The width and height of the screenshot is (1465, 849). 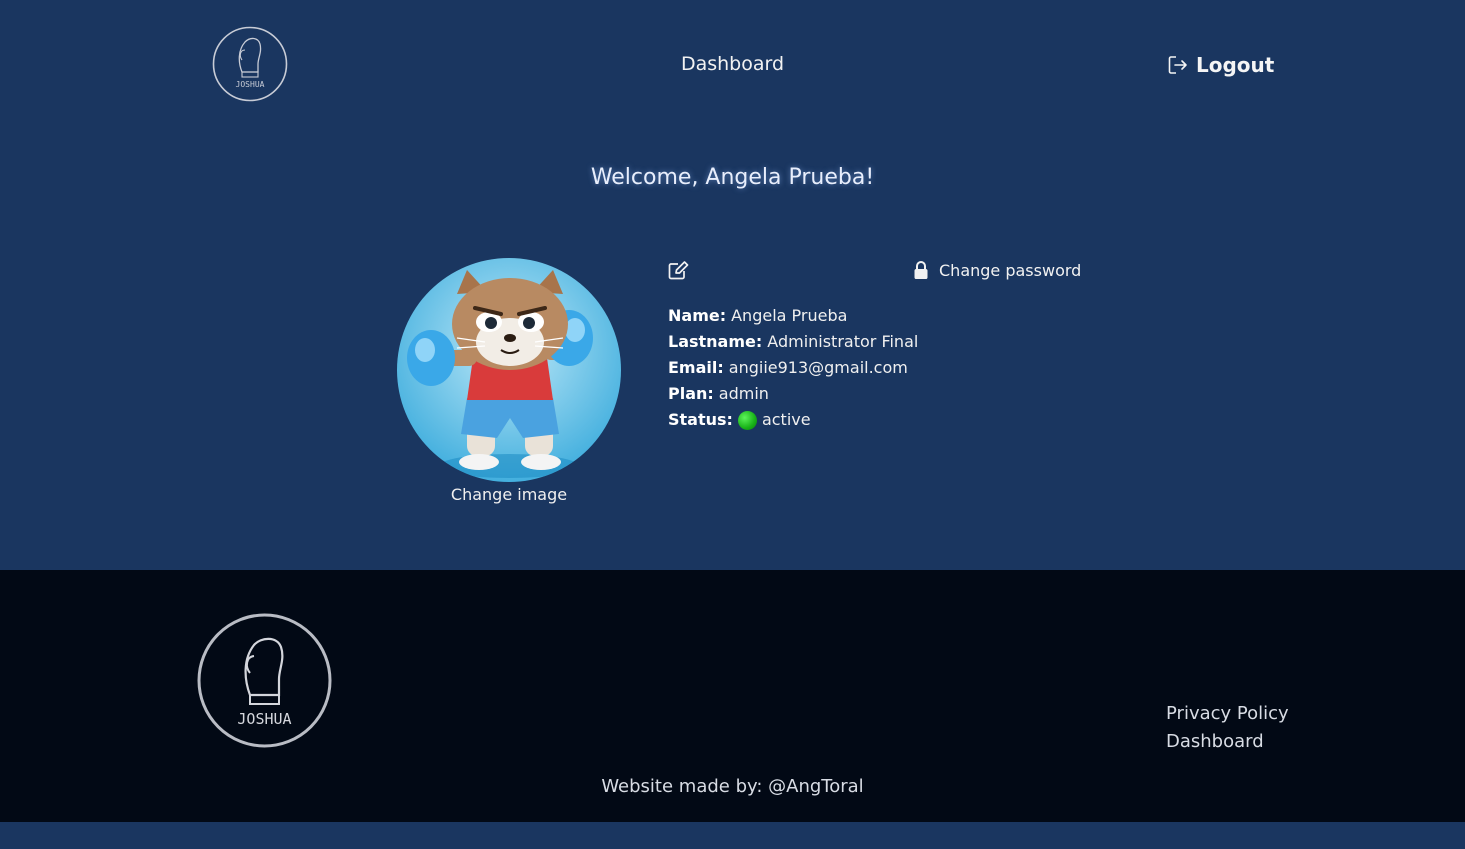 I want to click on plan-label: Plan:, so click(x=691, y=393).